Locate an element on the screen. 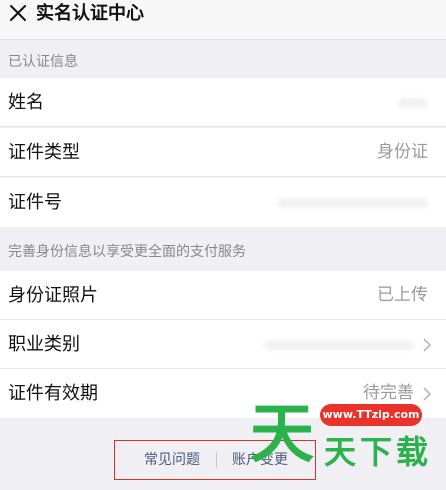 Image resolution: width=446 pixels, height=490 pixels. row-occupation: 职业类别 is located at coordinates (223, 344).